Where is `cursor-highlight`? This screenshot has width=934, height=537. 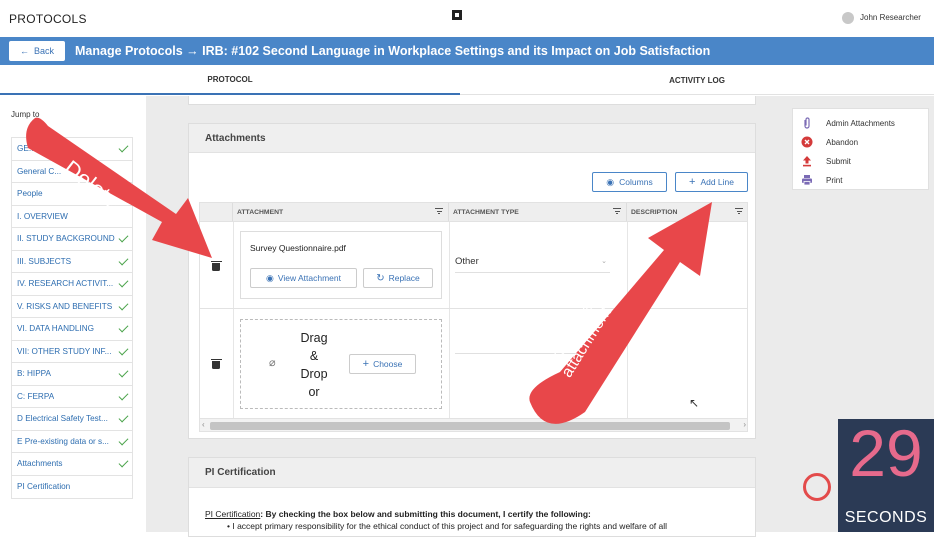
cursor-highlight is located at coordinates (817, 487).